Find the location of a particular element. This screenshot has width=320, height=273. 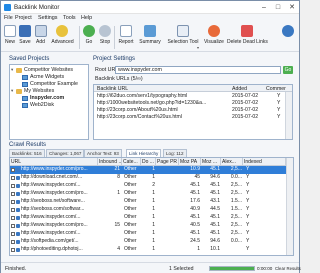

toolbar-separator is located at coordinates (114, 37).